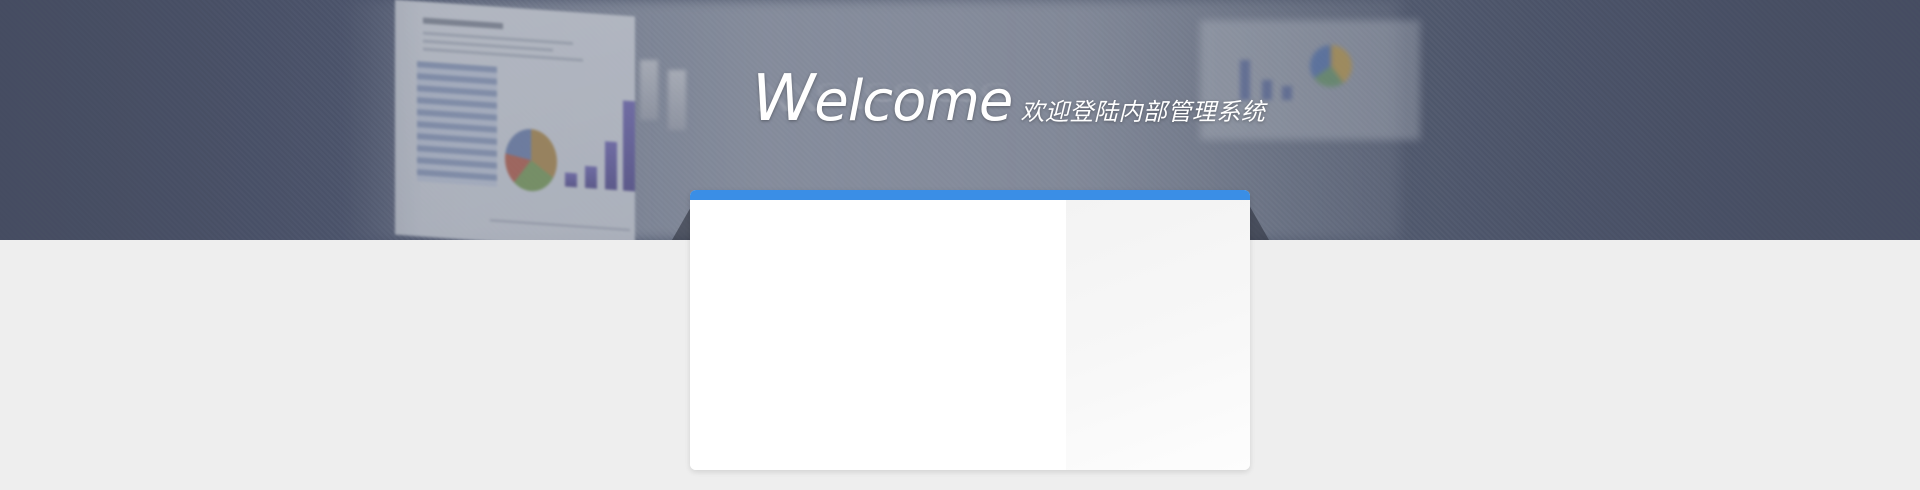  I want to click on login-form-panel, so click(878, 335).